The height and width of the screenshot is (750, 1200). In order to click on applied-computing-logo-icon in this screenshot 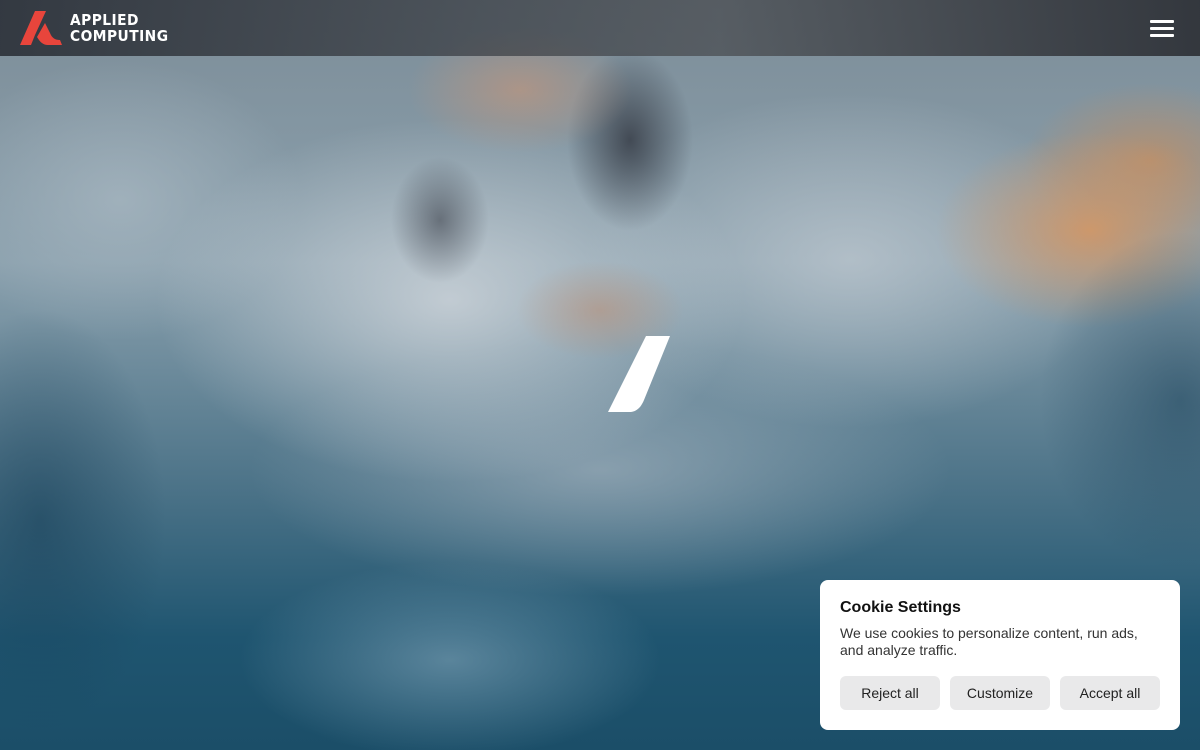, I will do `click(41, 28)`.